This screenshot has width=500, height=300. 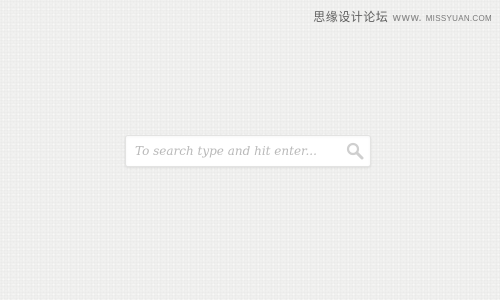 I want to click on search-box, so click(x=248, y=151).